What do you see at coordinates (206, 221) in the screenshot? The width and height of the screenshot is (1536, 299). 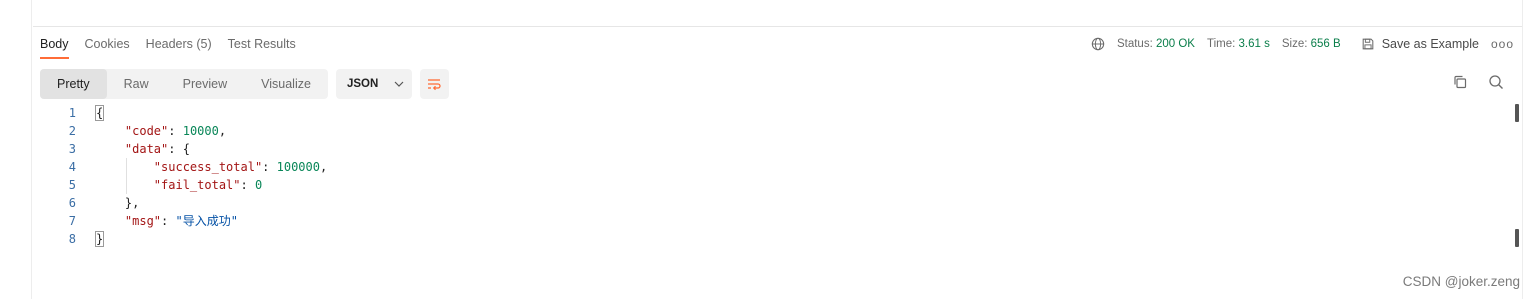 I see `json-value-msg: "导入成功"` at bounding box center [206, 221].